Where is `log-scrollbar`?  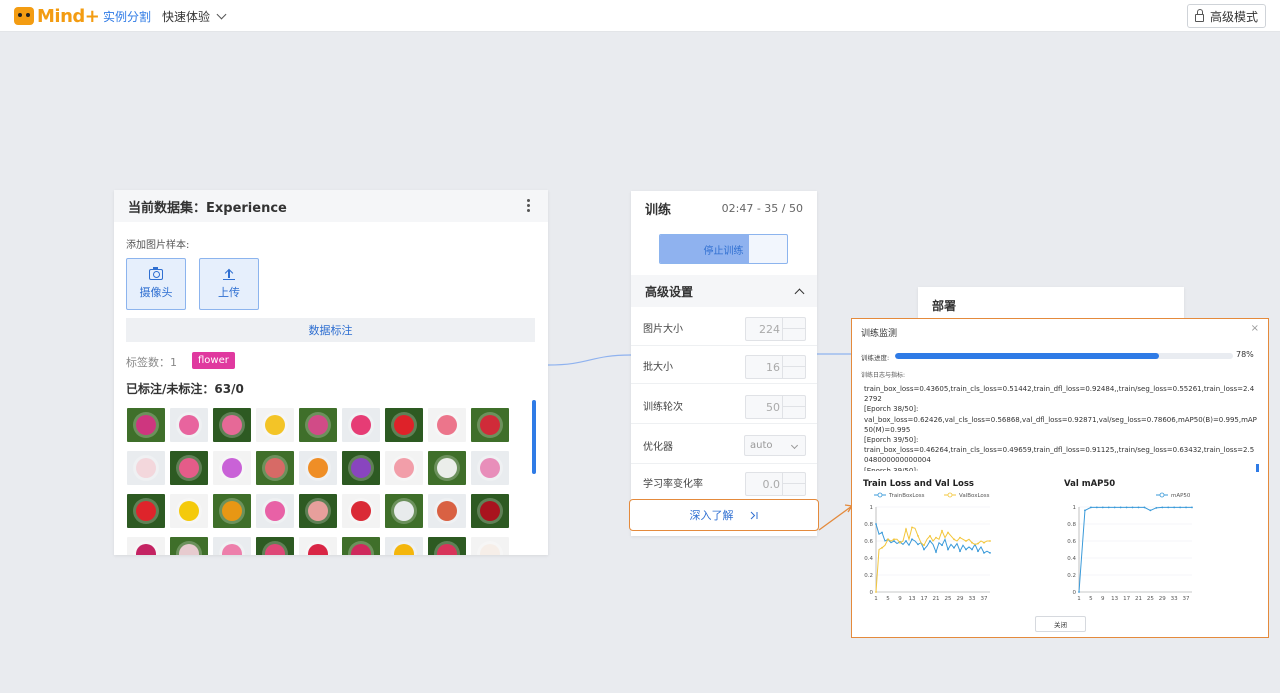
log-scrollbar is located at coordinates (1257, 468).